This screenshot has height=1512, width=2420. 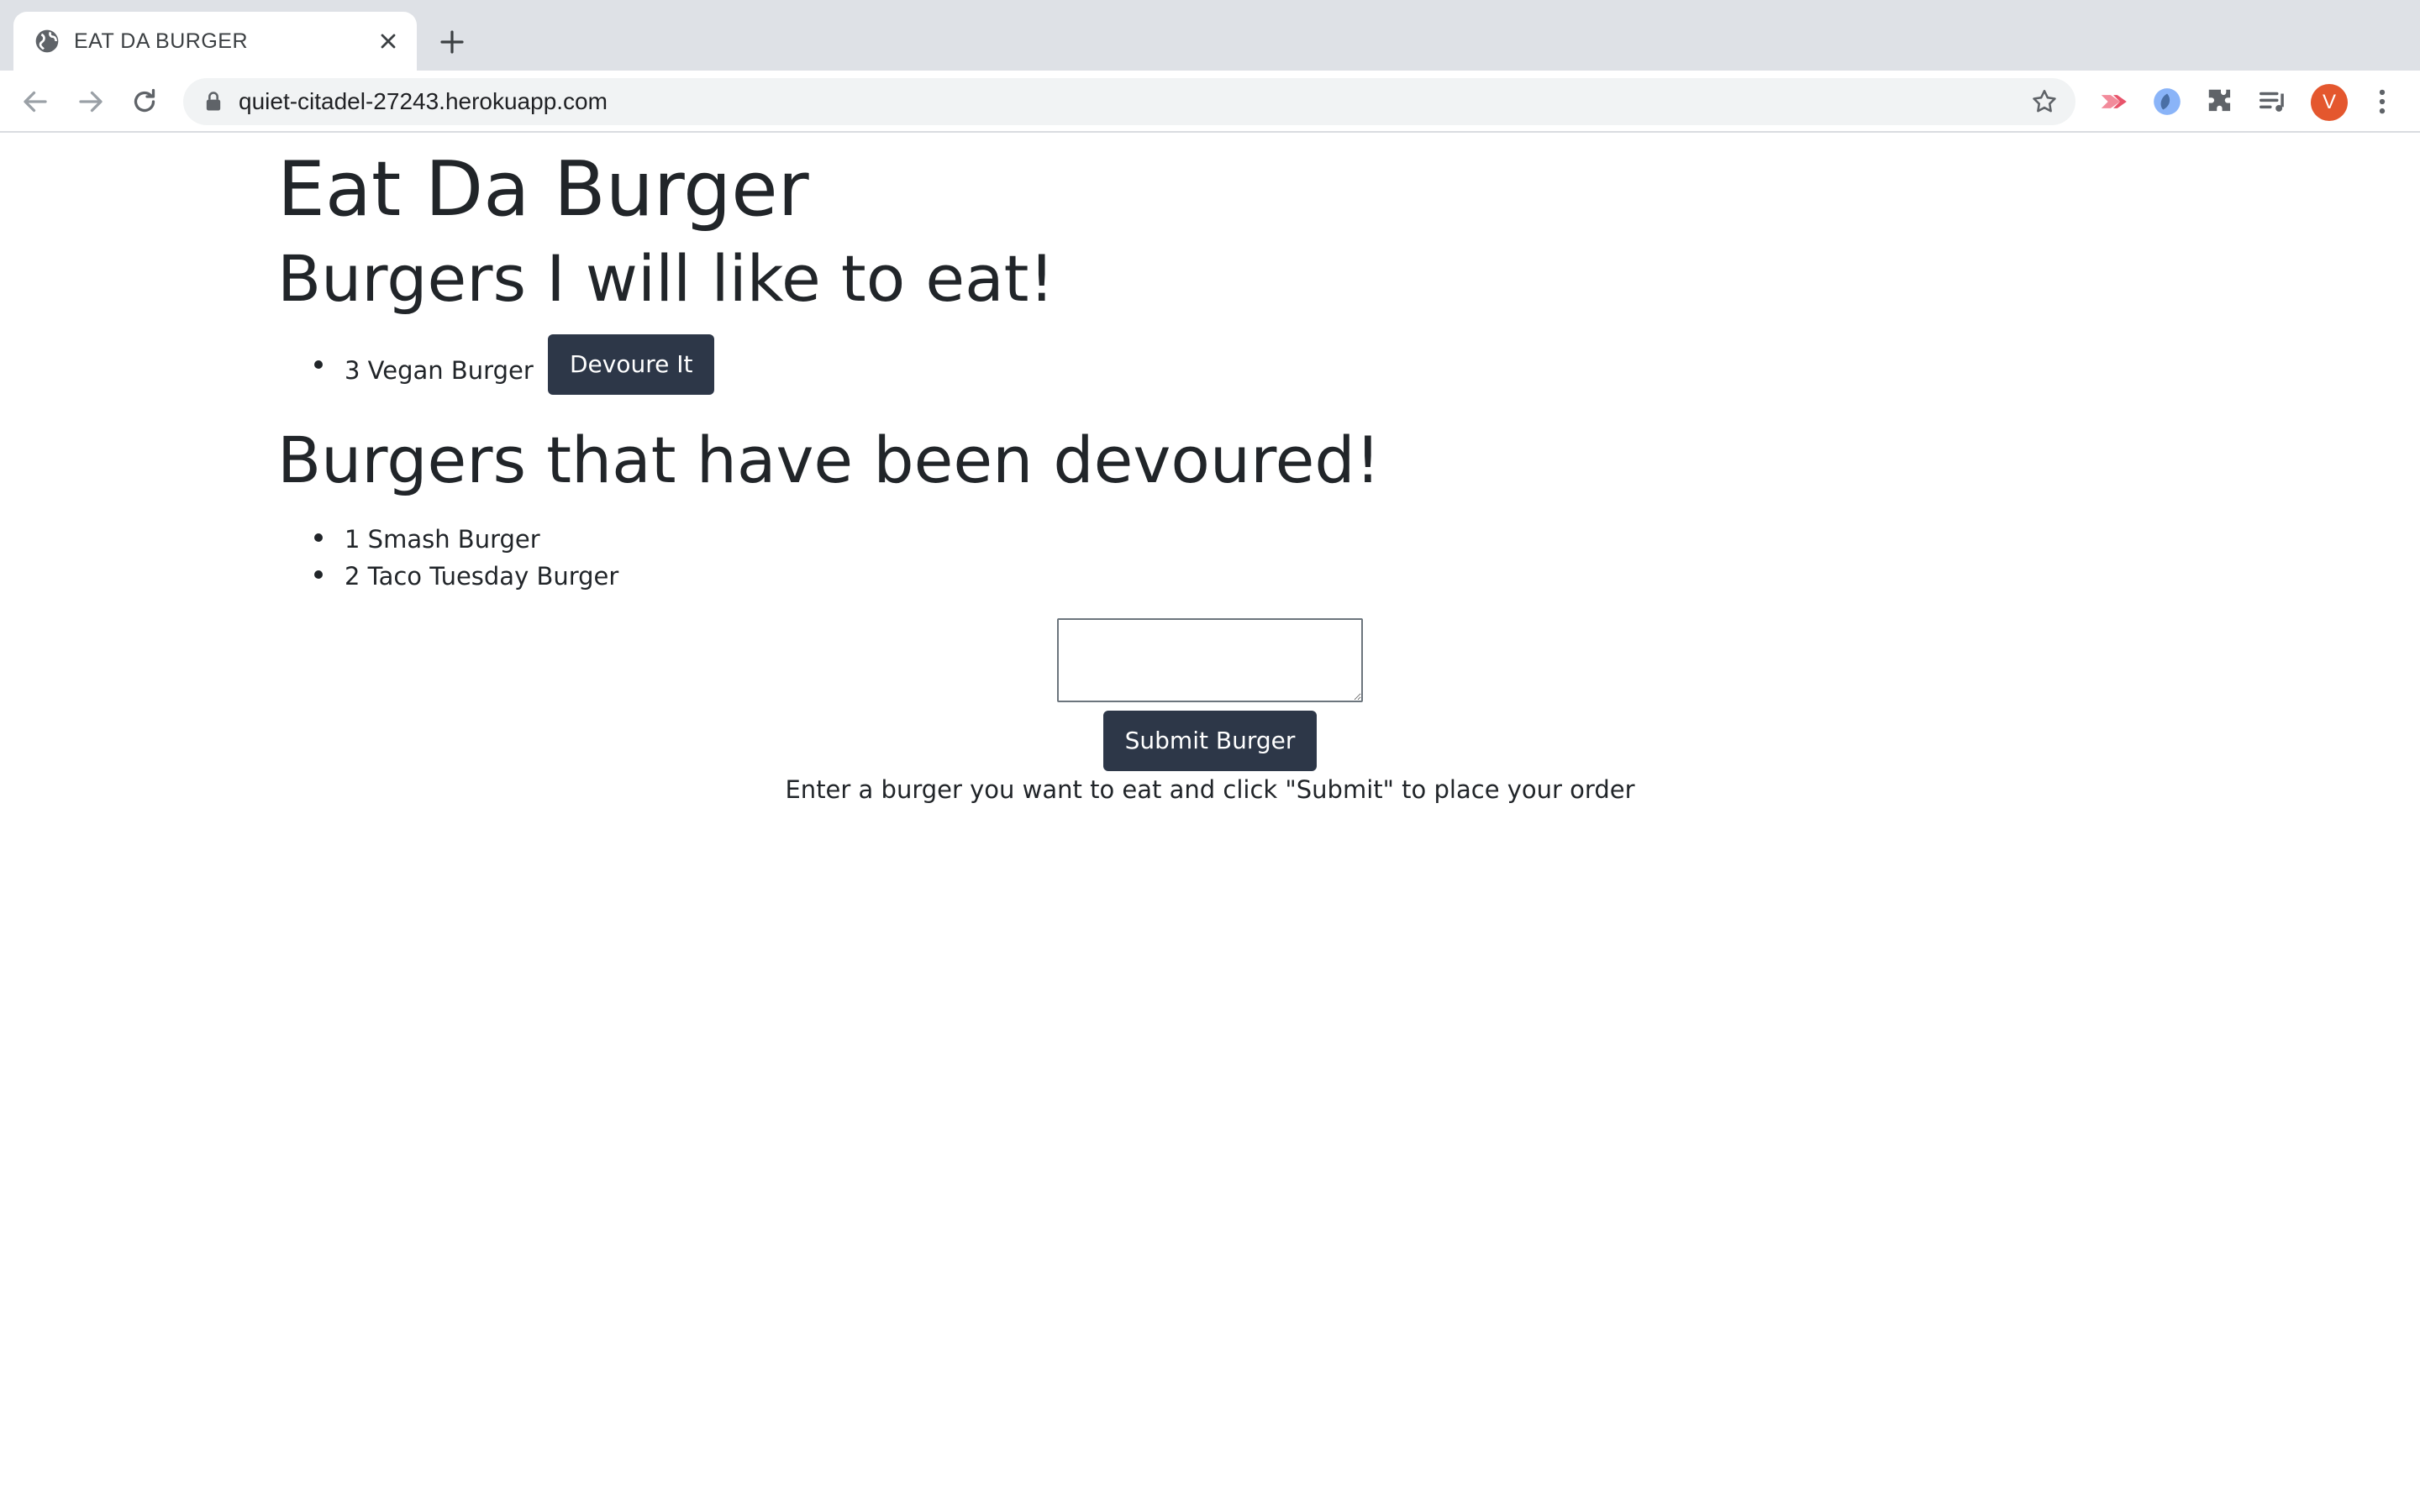 What do you see at coordinates (442, 539) in the screenshot?
I see `burger-name: 1 Smash Burger` at bounding box center [442, 539].